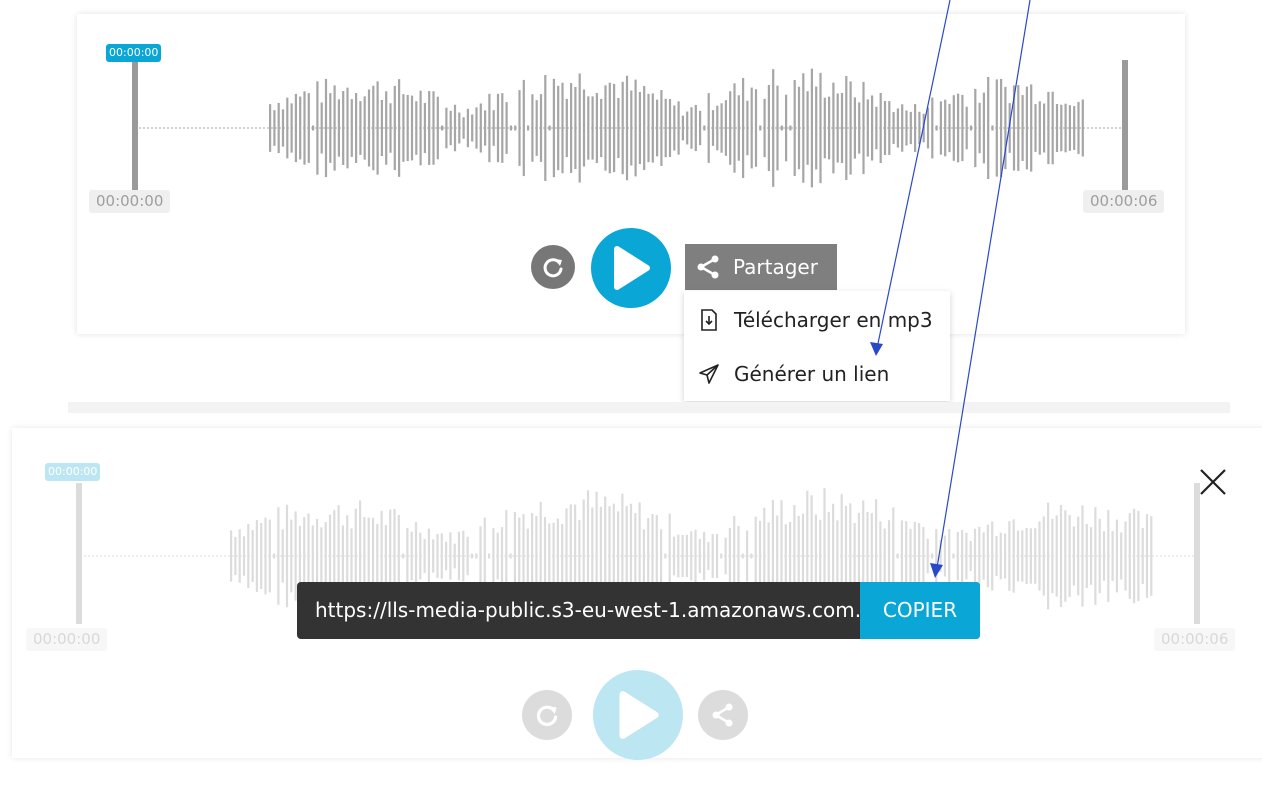 This screenshot has height=785, width=1262. I want to click on play-button-faded, so click(638, 715).